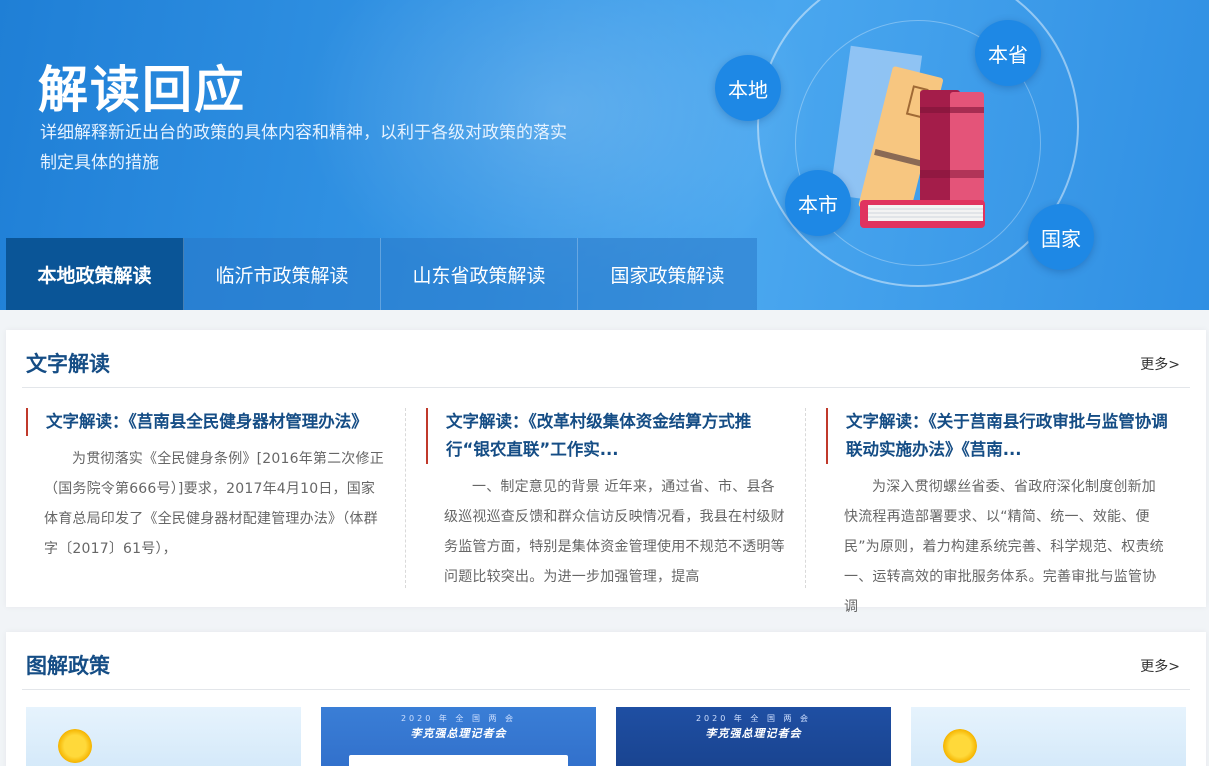 The height and width of the screenshot is (766, 1209). What do you see at coordinates (68, 364) in the screenshot?
I see `section-title: 文字解读` at bounding box center [68, 364].